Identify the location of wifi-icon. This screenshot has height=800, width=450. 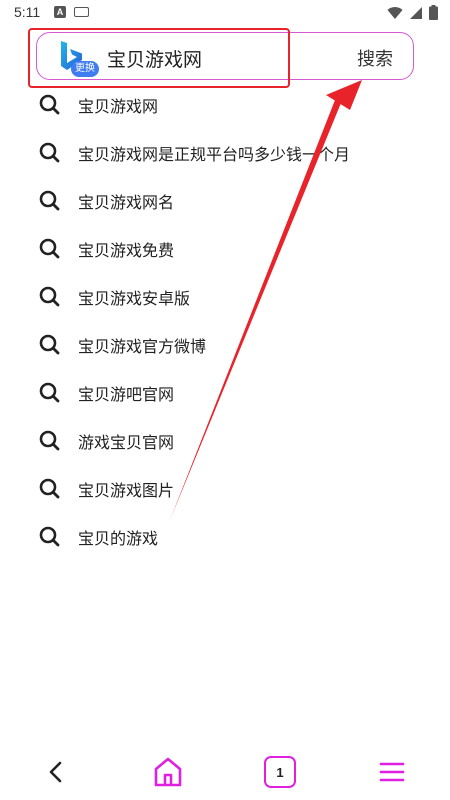
(395, 12).